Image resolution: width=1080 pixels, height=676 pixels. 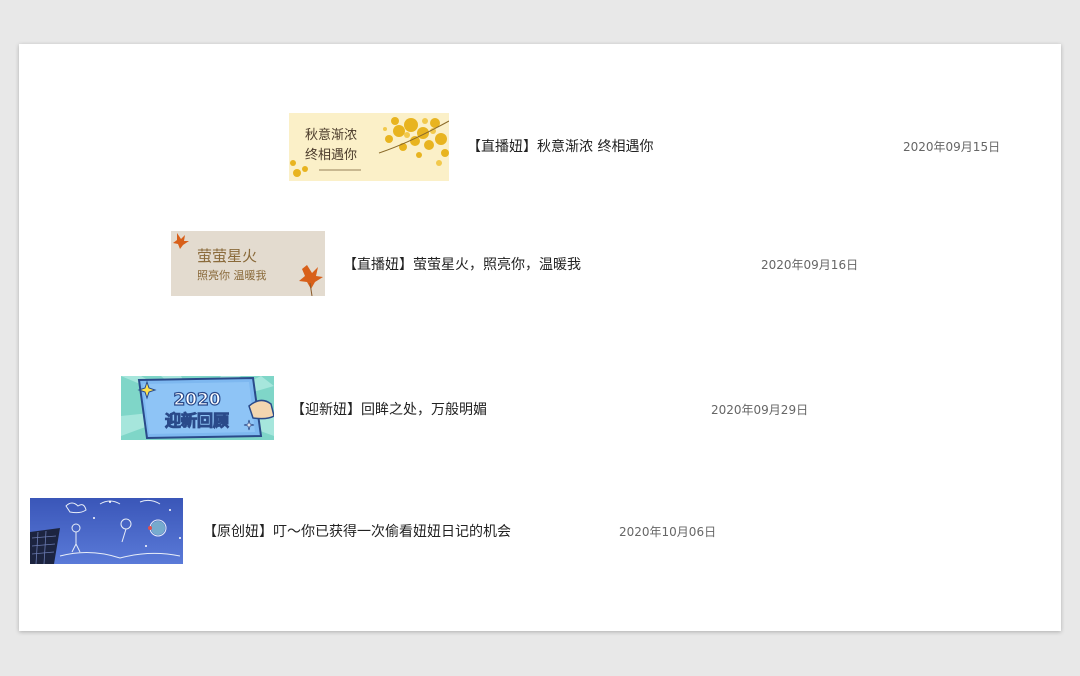 I want to click on article-title: 【迎新妞】回眸之处，万般明媚, so click(x=389, y=410).